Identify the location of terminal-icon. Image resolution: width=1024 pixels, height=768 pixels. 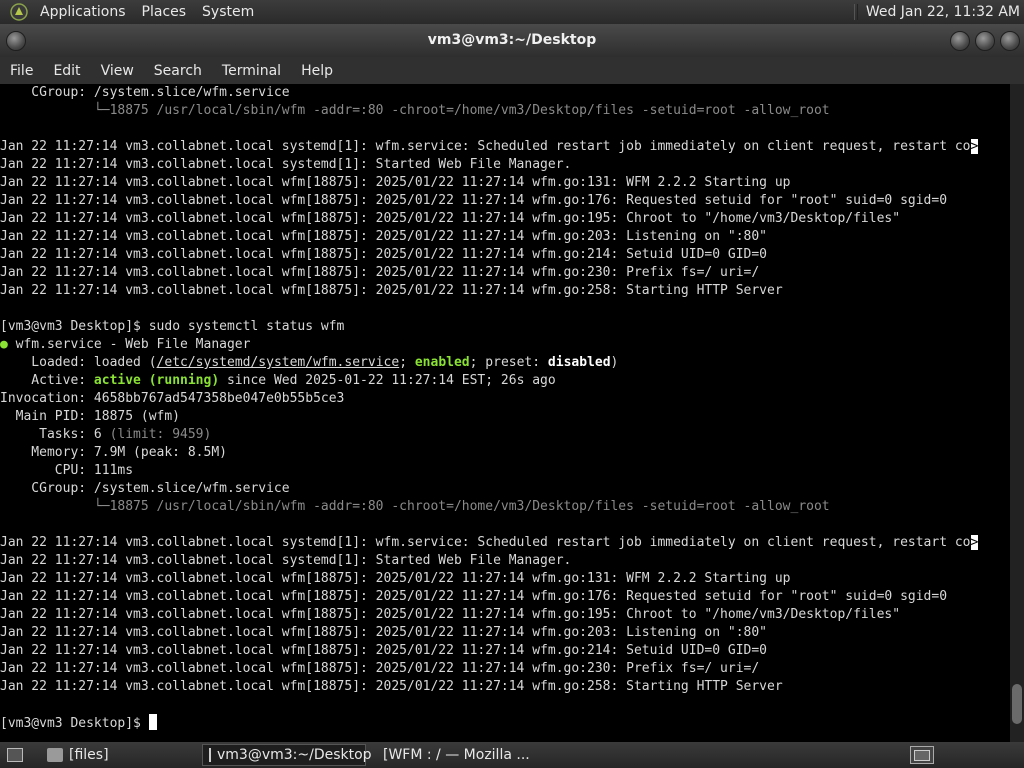
(210, 755).